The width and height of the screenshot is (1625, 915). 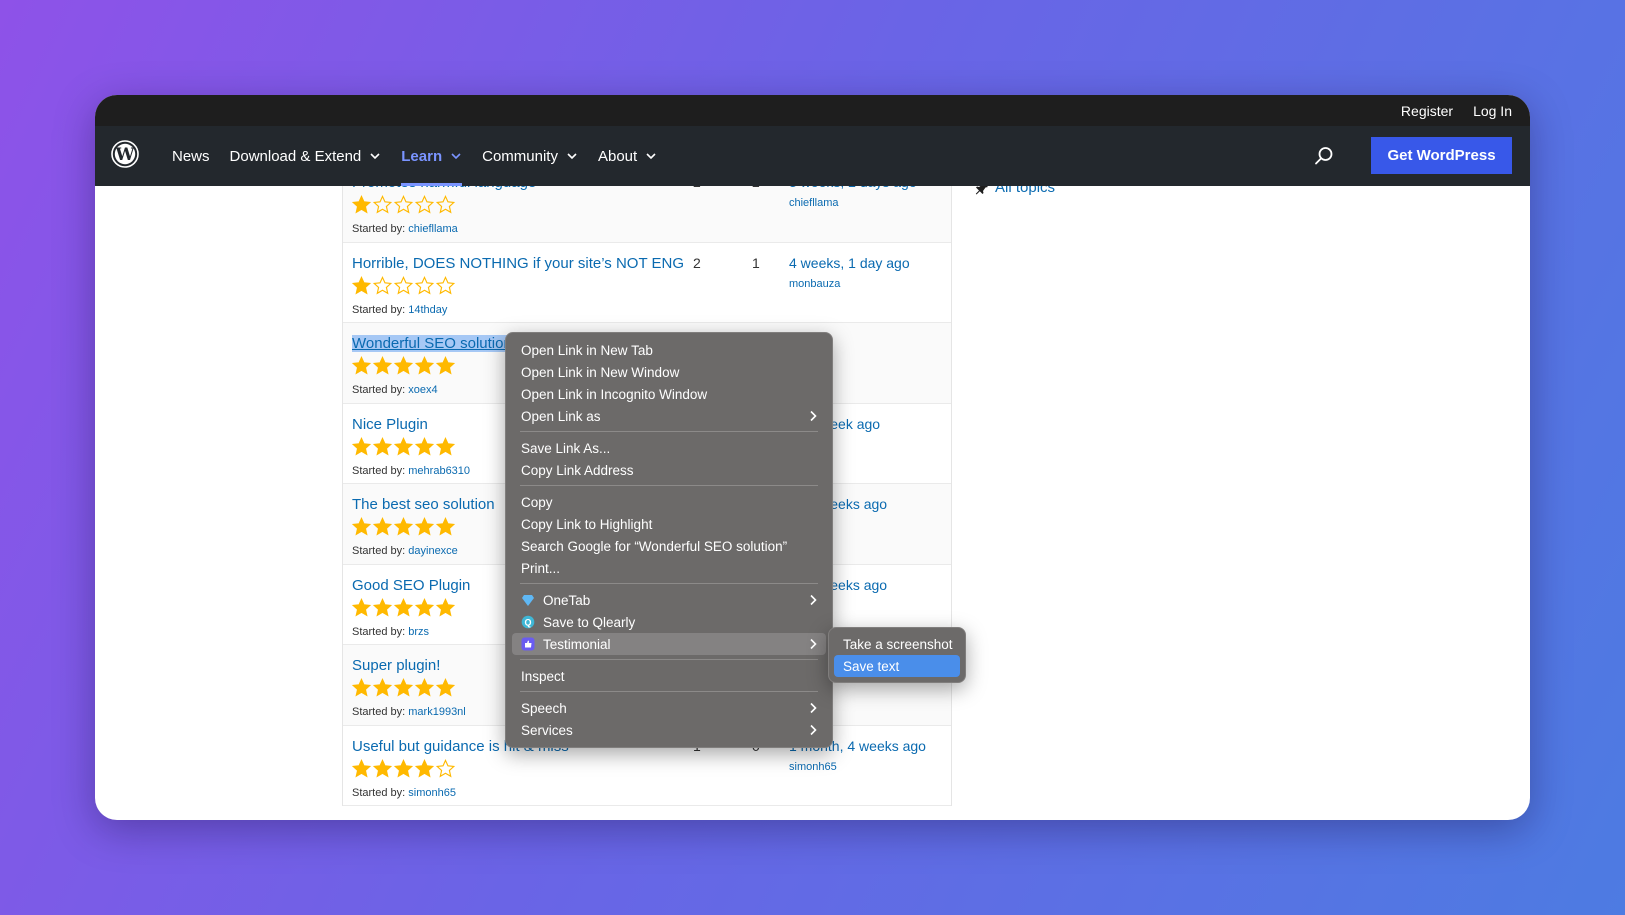 What do you see at coordinates (756, 188) in the screenshot?
I see `replies-count: 2` at bounding box center [756, 188].